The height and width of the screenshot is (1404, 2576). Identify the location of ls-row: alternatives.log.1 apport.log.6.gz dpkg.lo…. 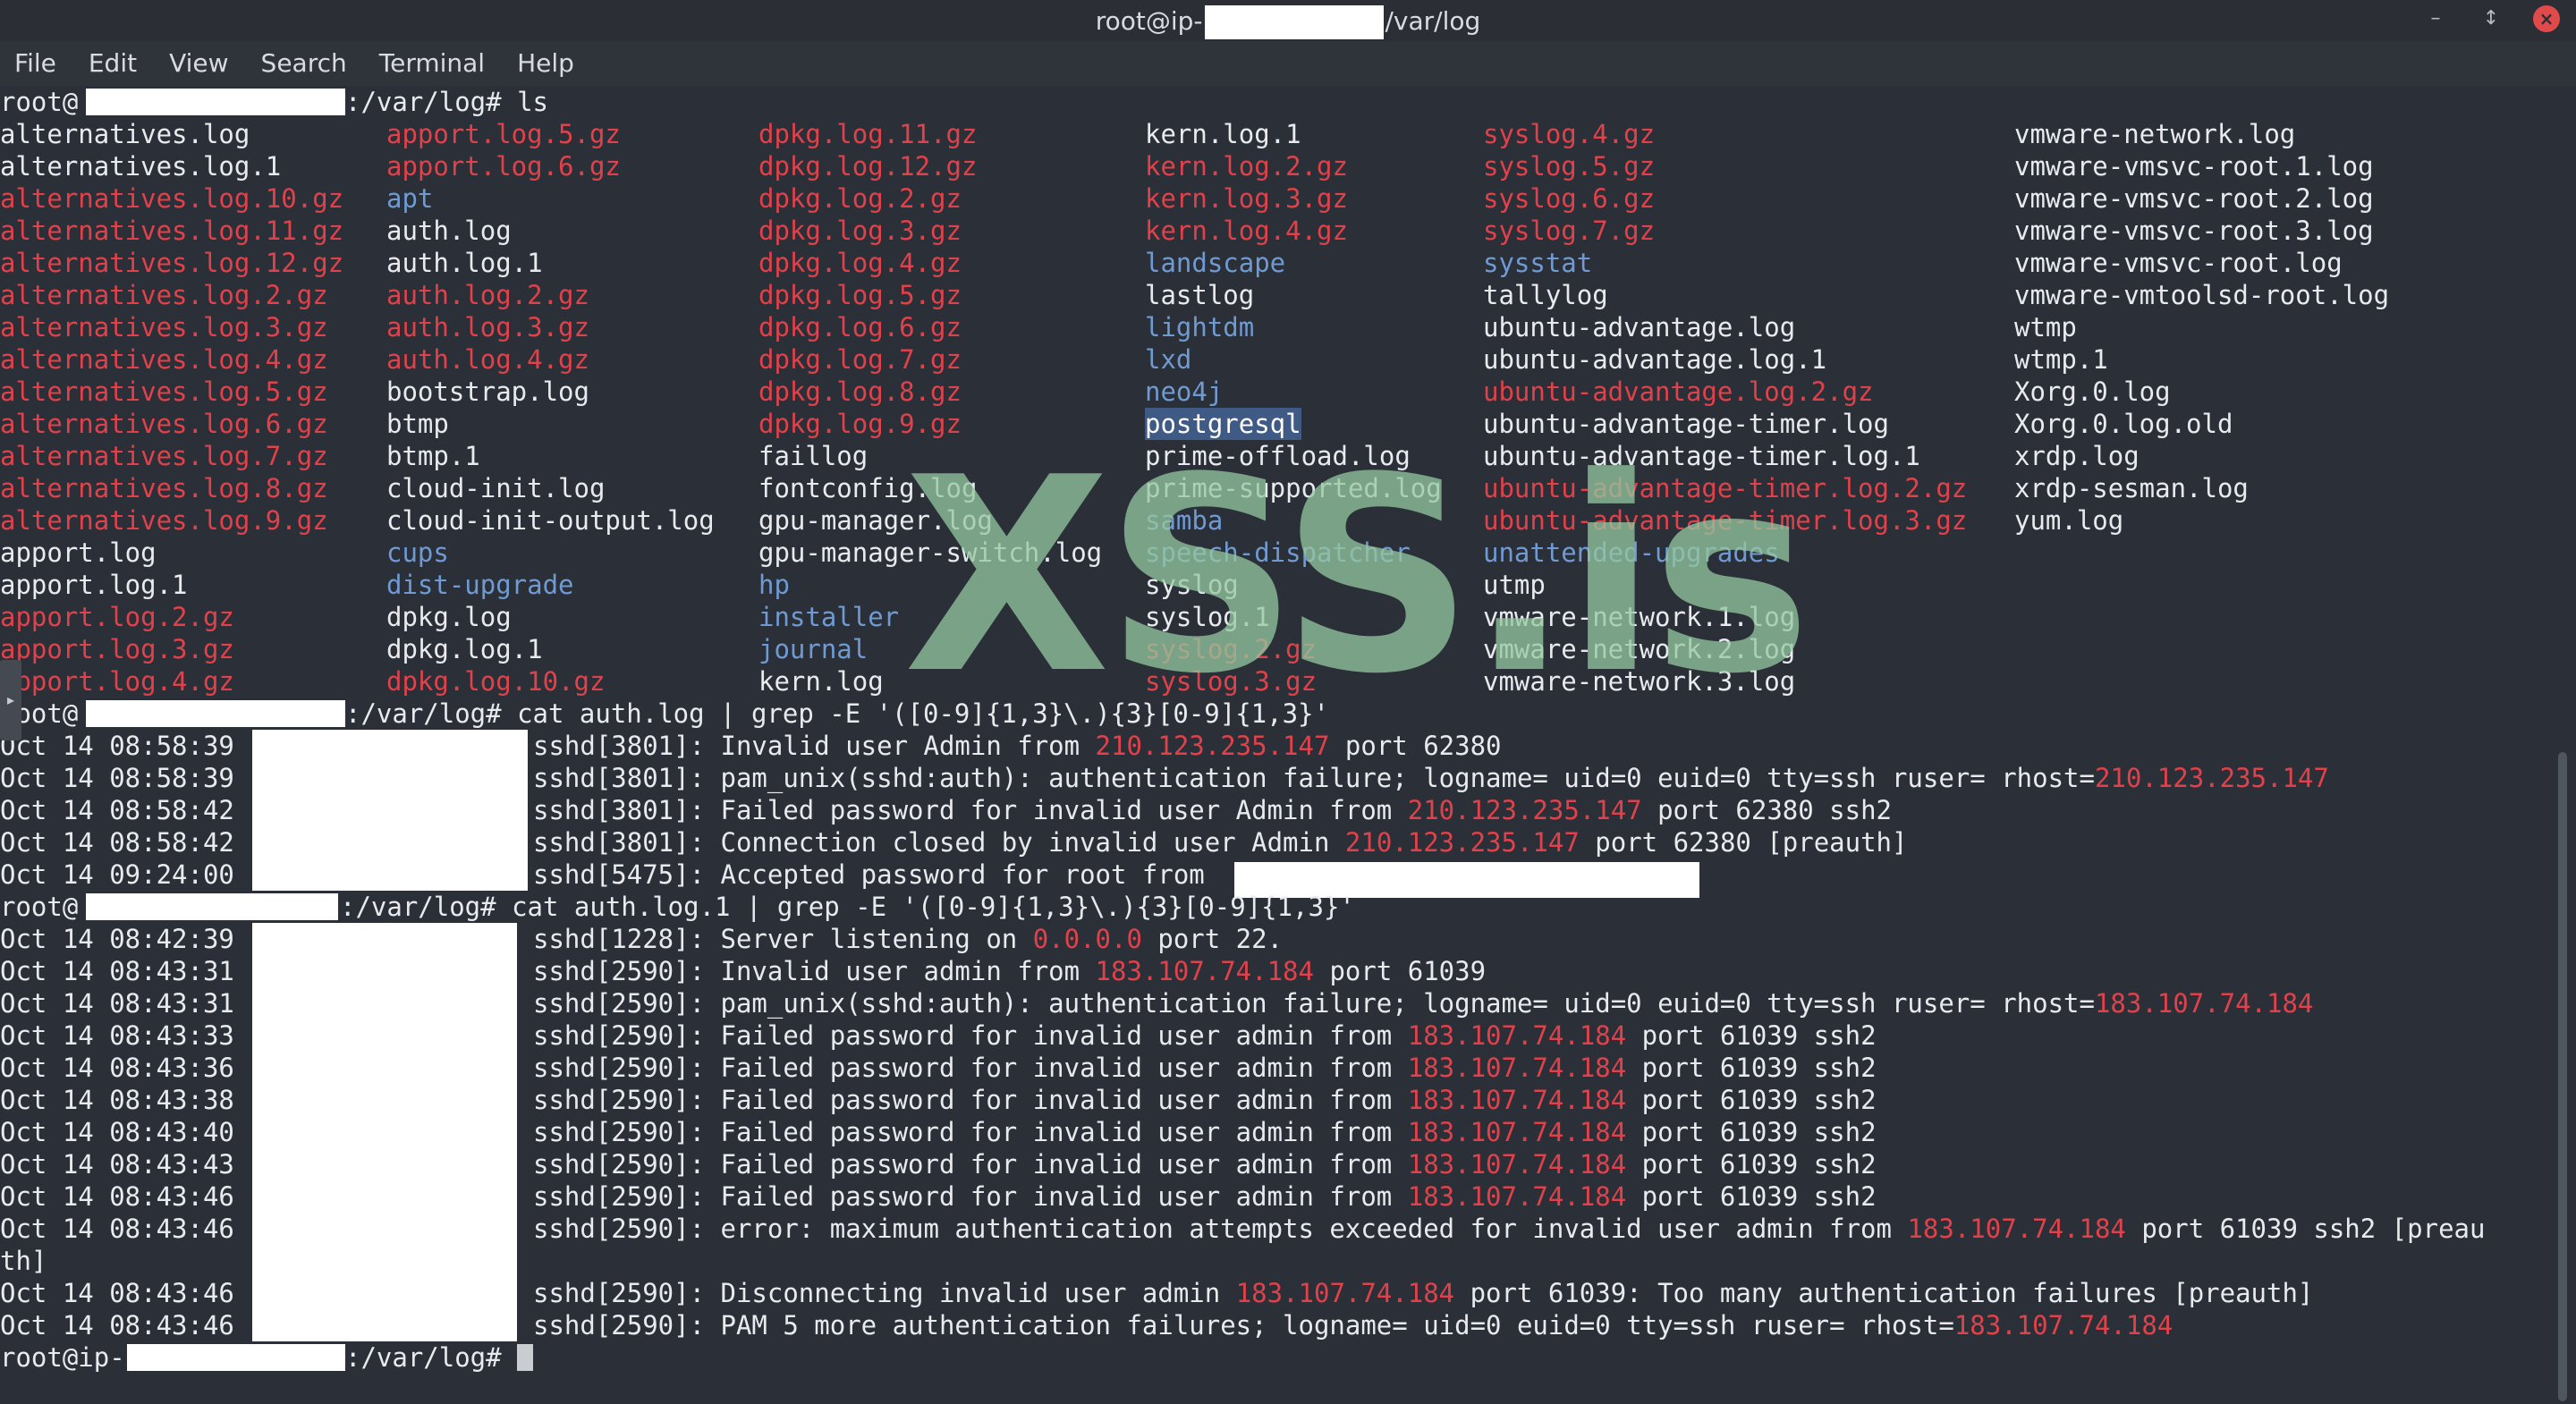
(1274, 166).